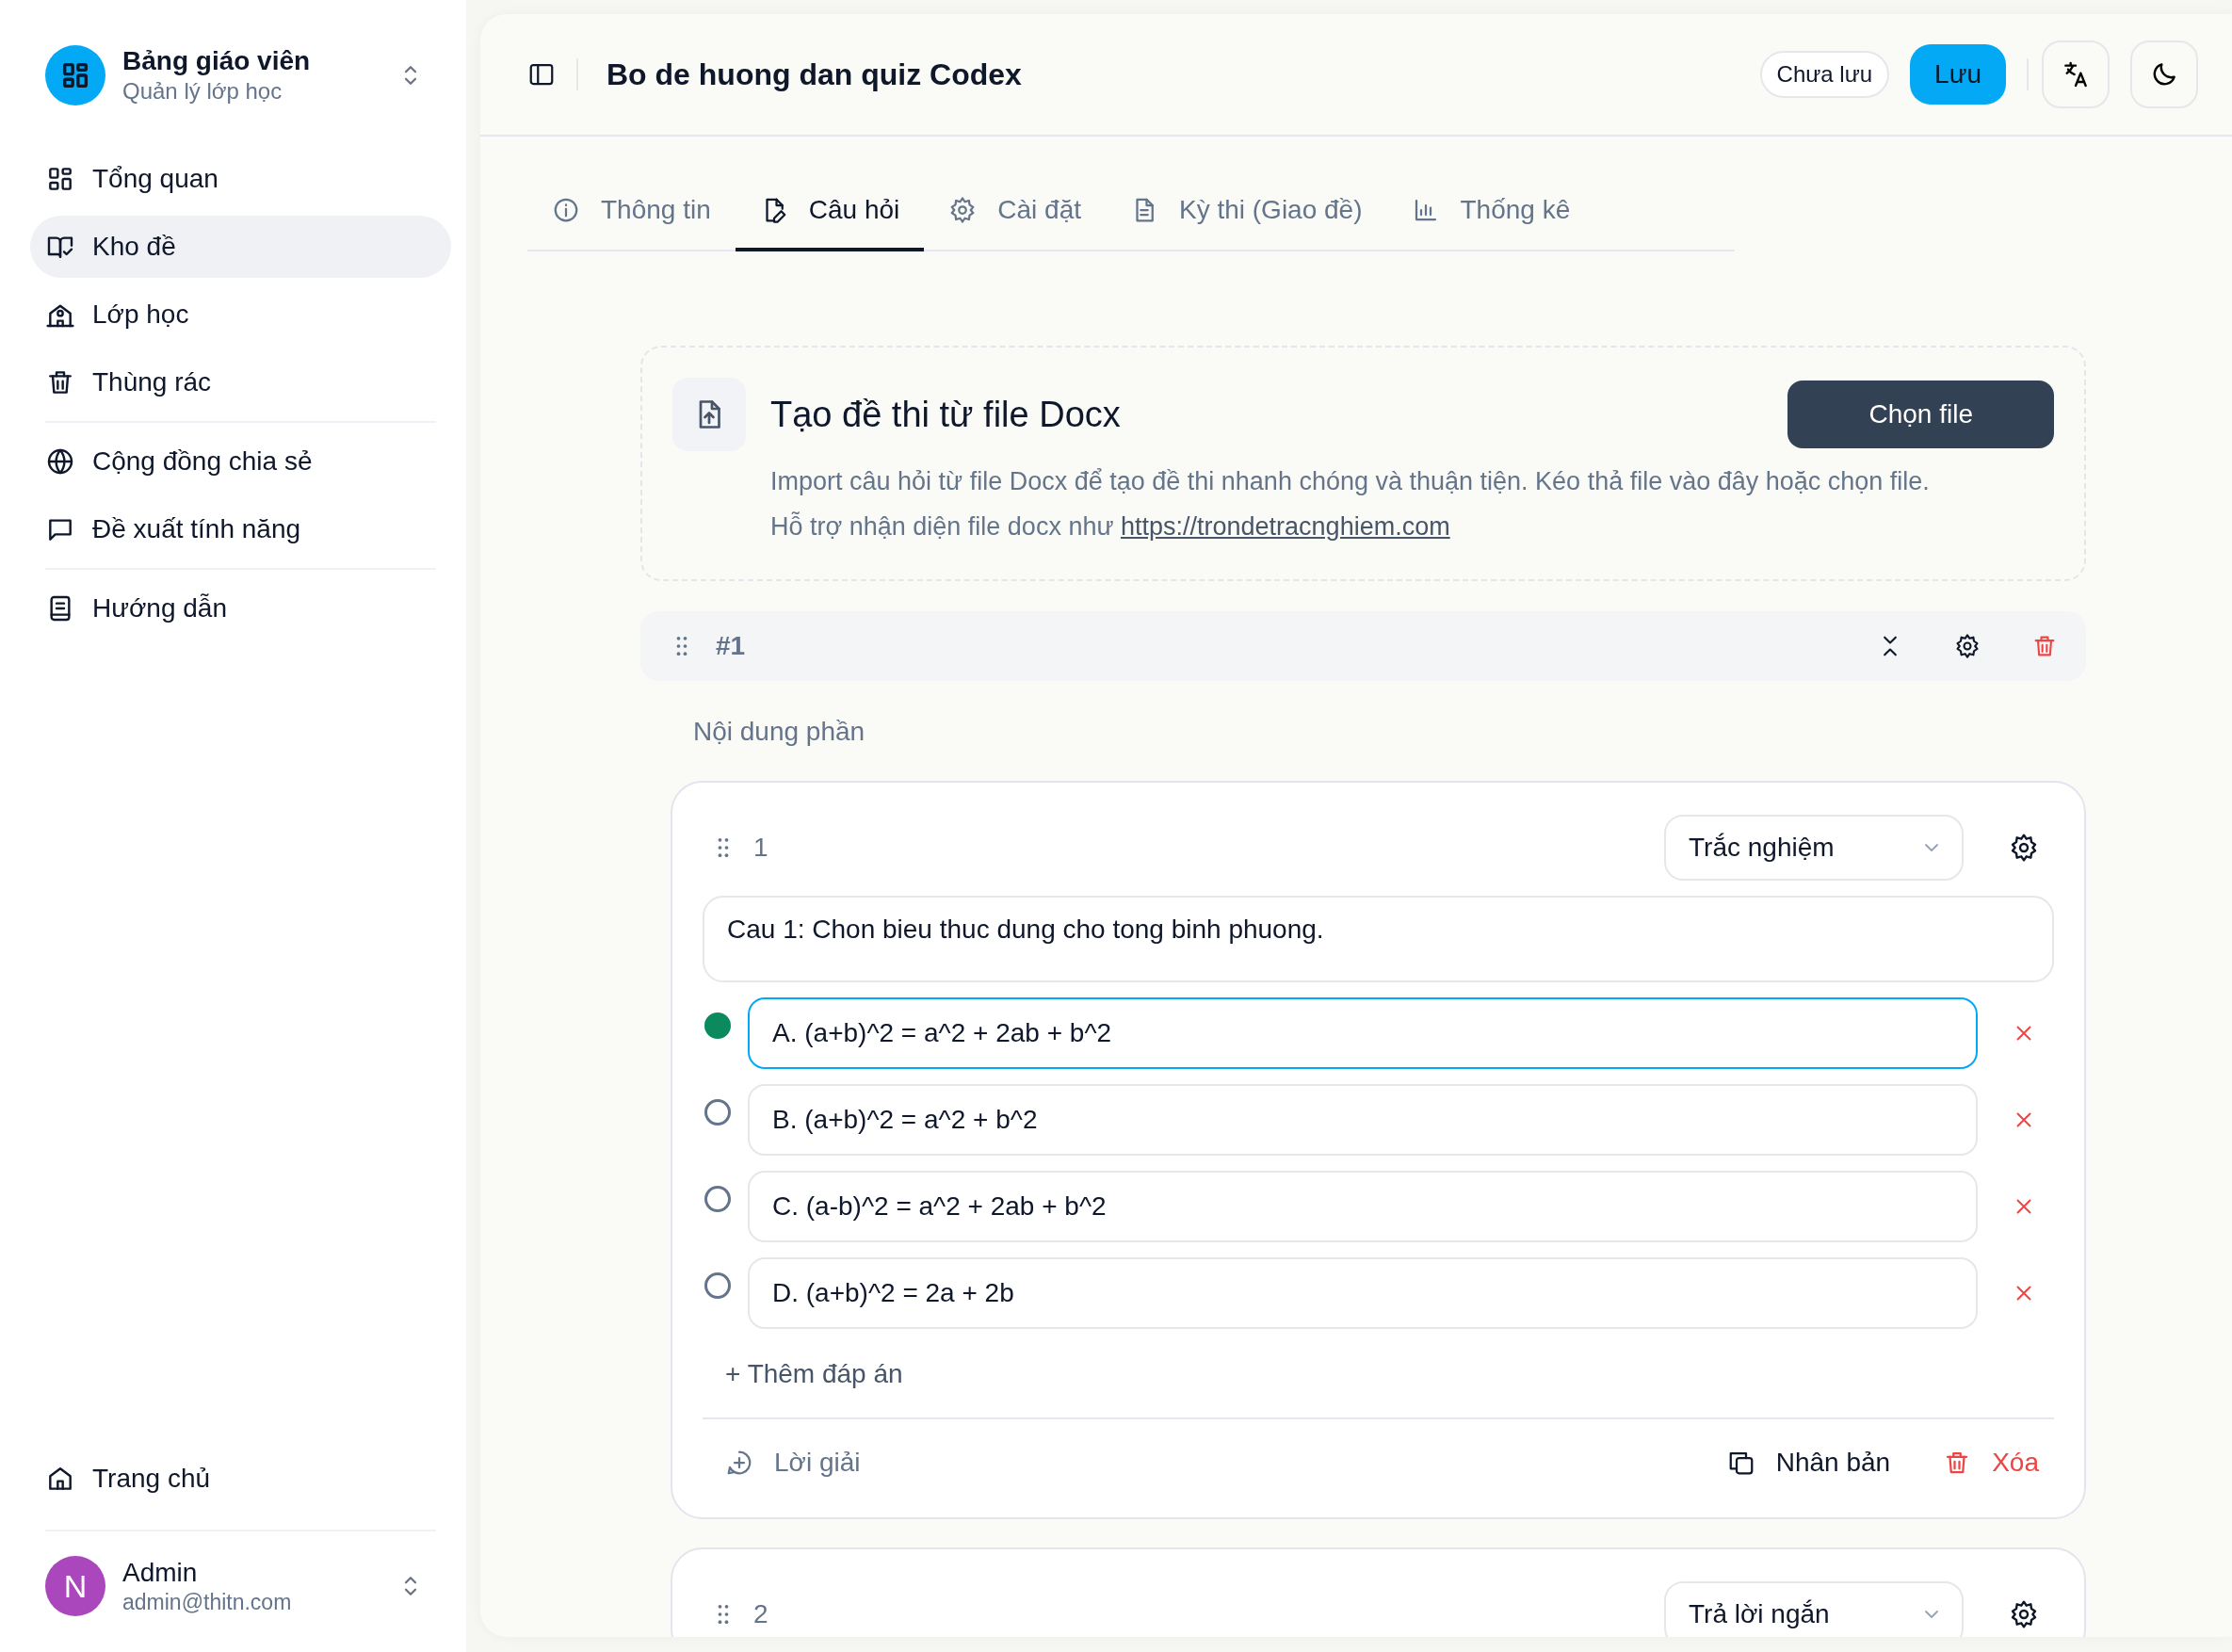 The height and width of the screenshot is (1652, 2232). What do you see at coordinates (1246, 211) in the screenshot?
I see `tab: Kỳ thi (Giao đề)` at bounding box center [1246, 211].